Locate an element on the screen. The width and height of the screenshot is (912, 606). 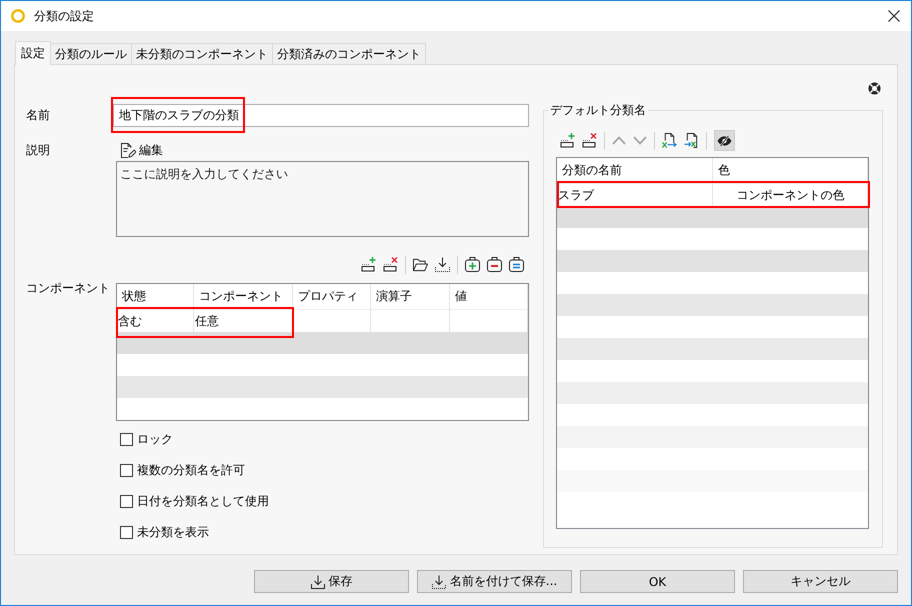
table-cell: コンポーネントの色 is located at coordinates (790, 194).